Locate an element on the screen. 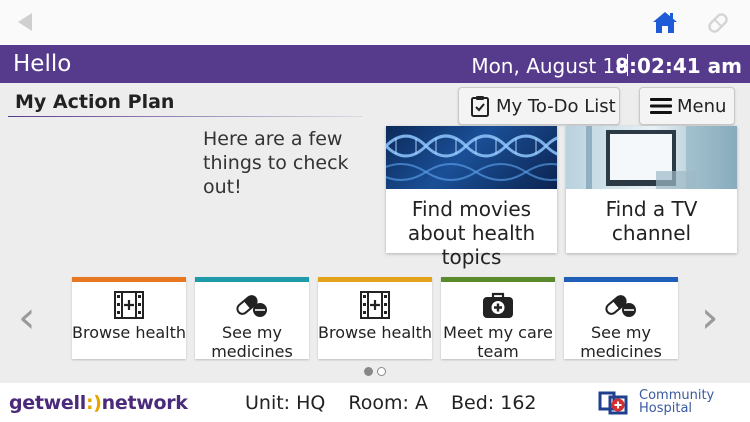 This screenshot has width=750, height=422. dna-image is located at coordinates (471, 157).